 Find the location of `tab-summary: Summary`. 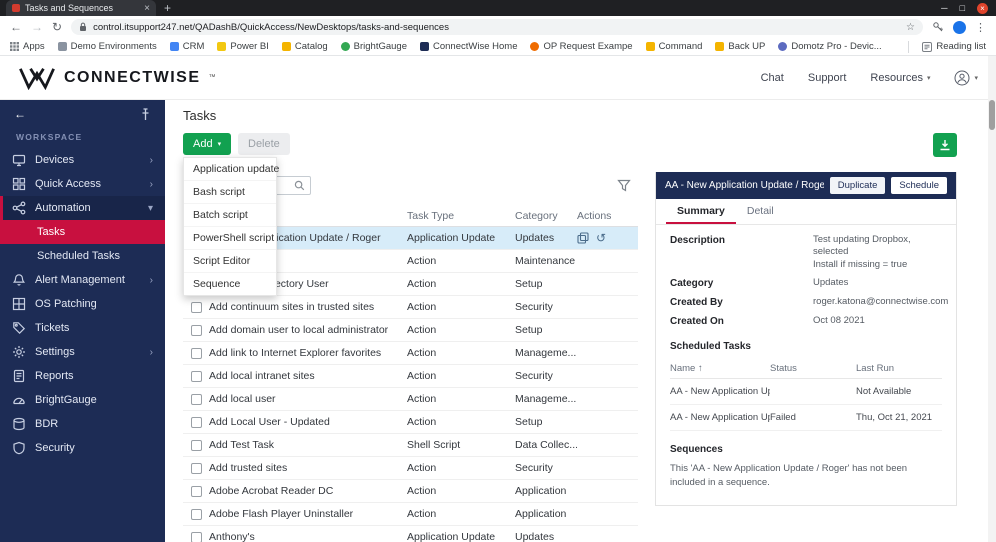

tab-summary: Summary is located at coordinates (701, 211).